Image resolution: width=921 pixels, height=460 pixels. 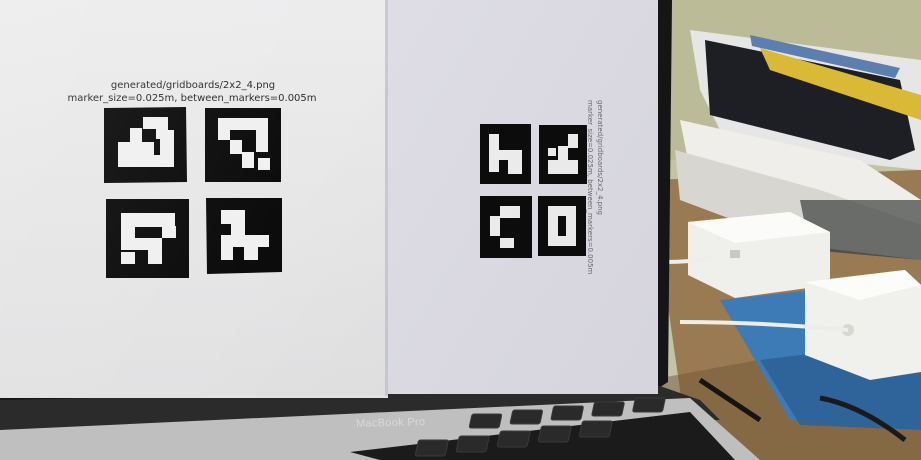 I want to click on right-board-caption-line1: generated/gridboards/2x2_4.png, so click(x=600, y=157).